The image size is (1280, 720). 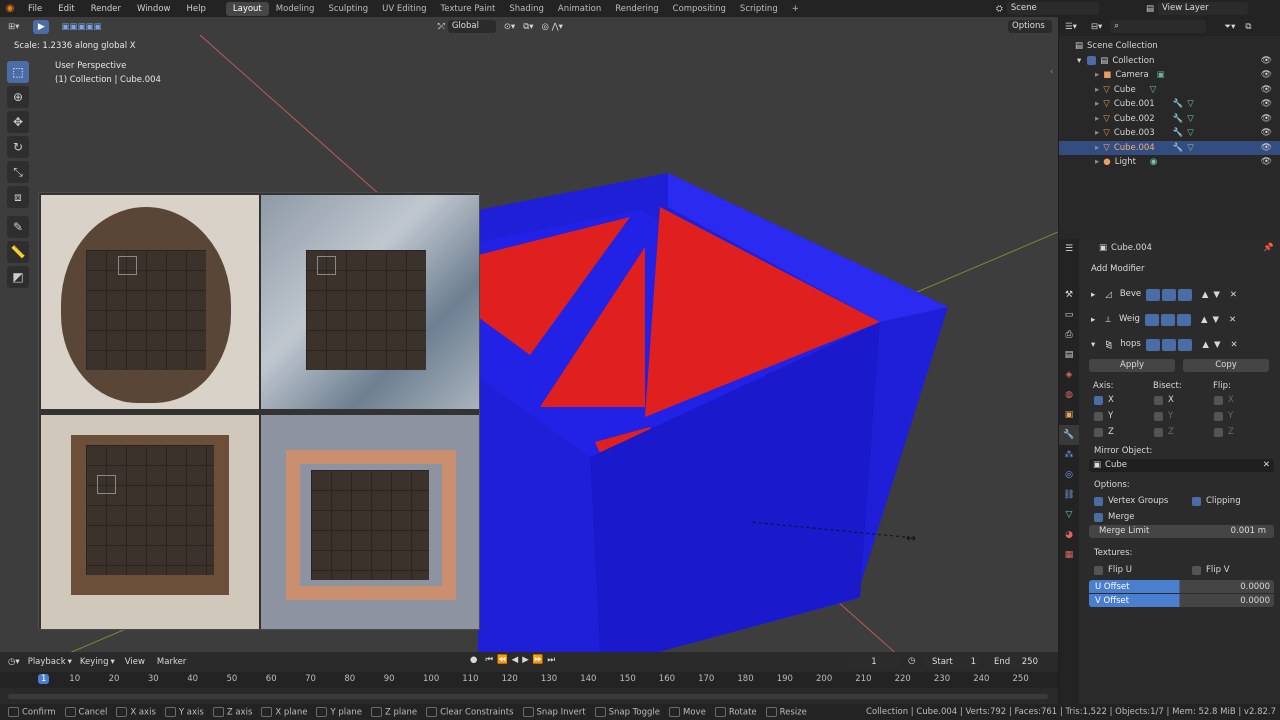 What do you see at coordinates (1030, 26) in the screenshot?
I see `options-dropdown: Options` at bounding box center [1030, 26].